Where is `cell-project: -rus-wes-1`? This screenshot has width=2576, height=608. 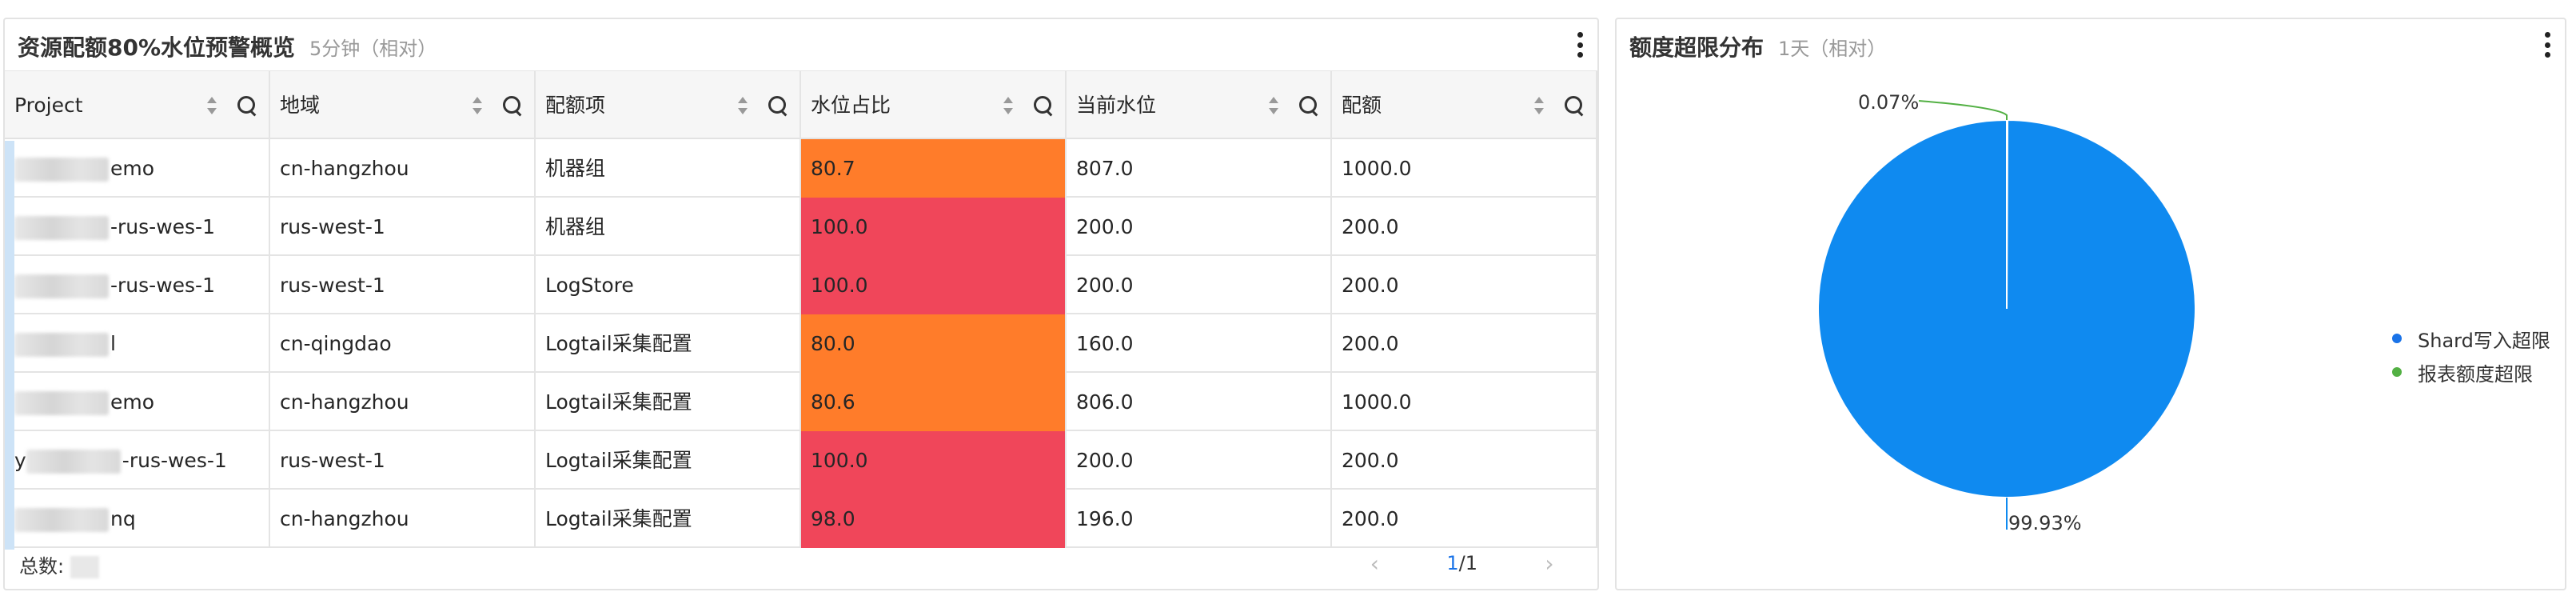 cell-project: -rus-wes-1 is located at coordinates (137, 227).